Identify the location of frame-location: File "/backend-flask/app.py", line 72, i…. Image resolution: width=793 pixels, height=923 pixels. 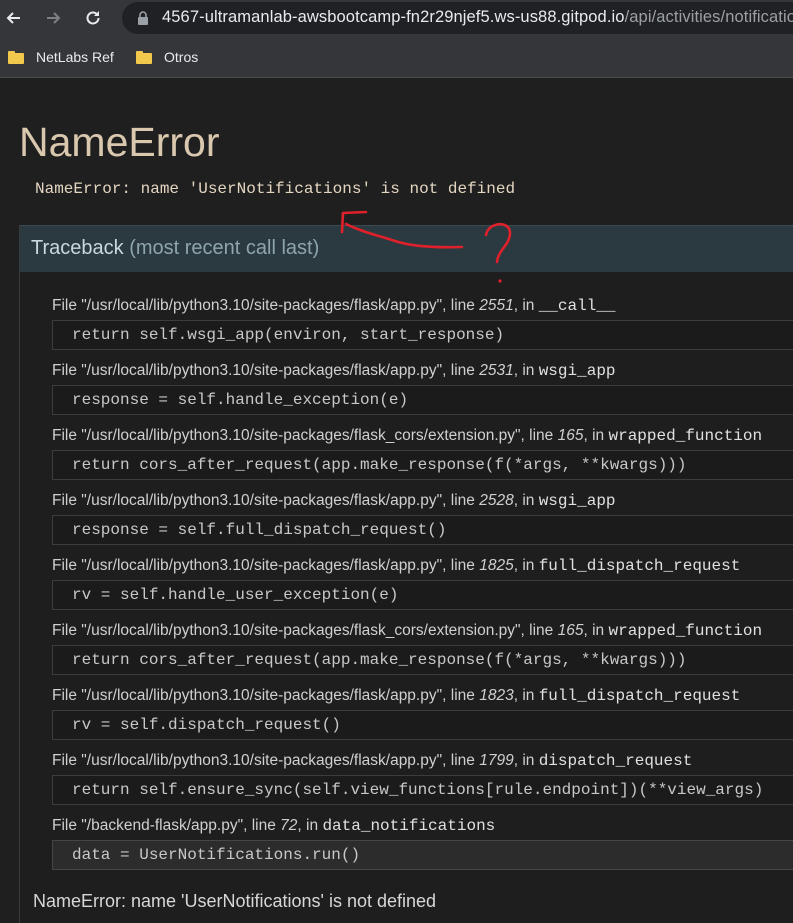
(274, 826).